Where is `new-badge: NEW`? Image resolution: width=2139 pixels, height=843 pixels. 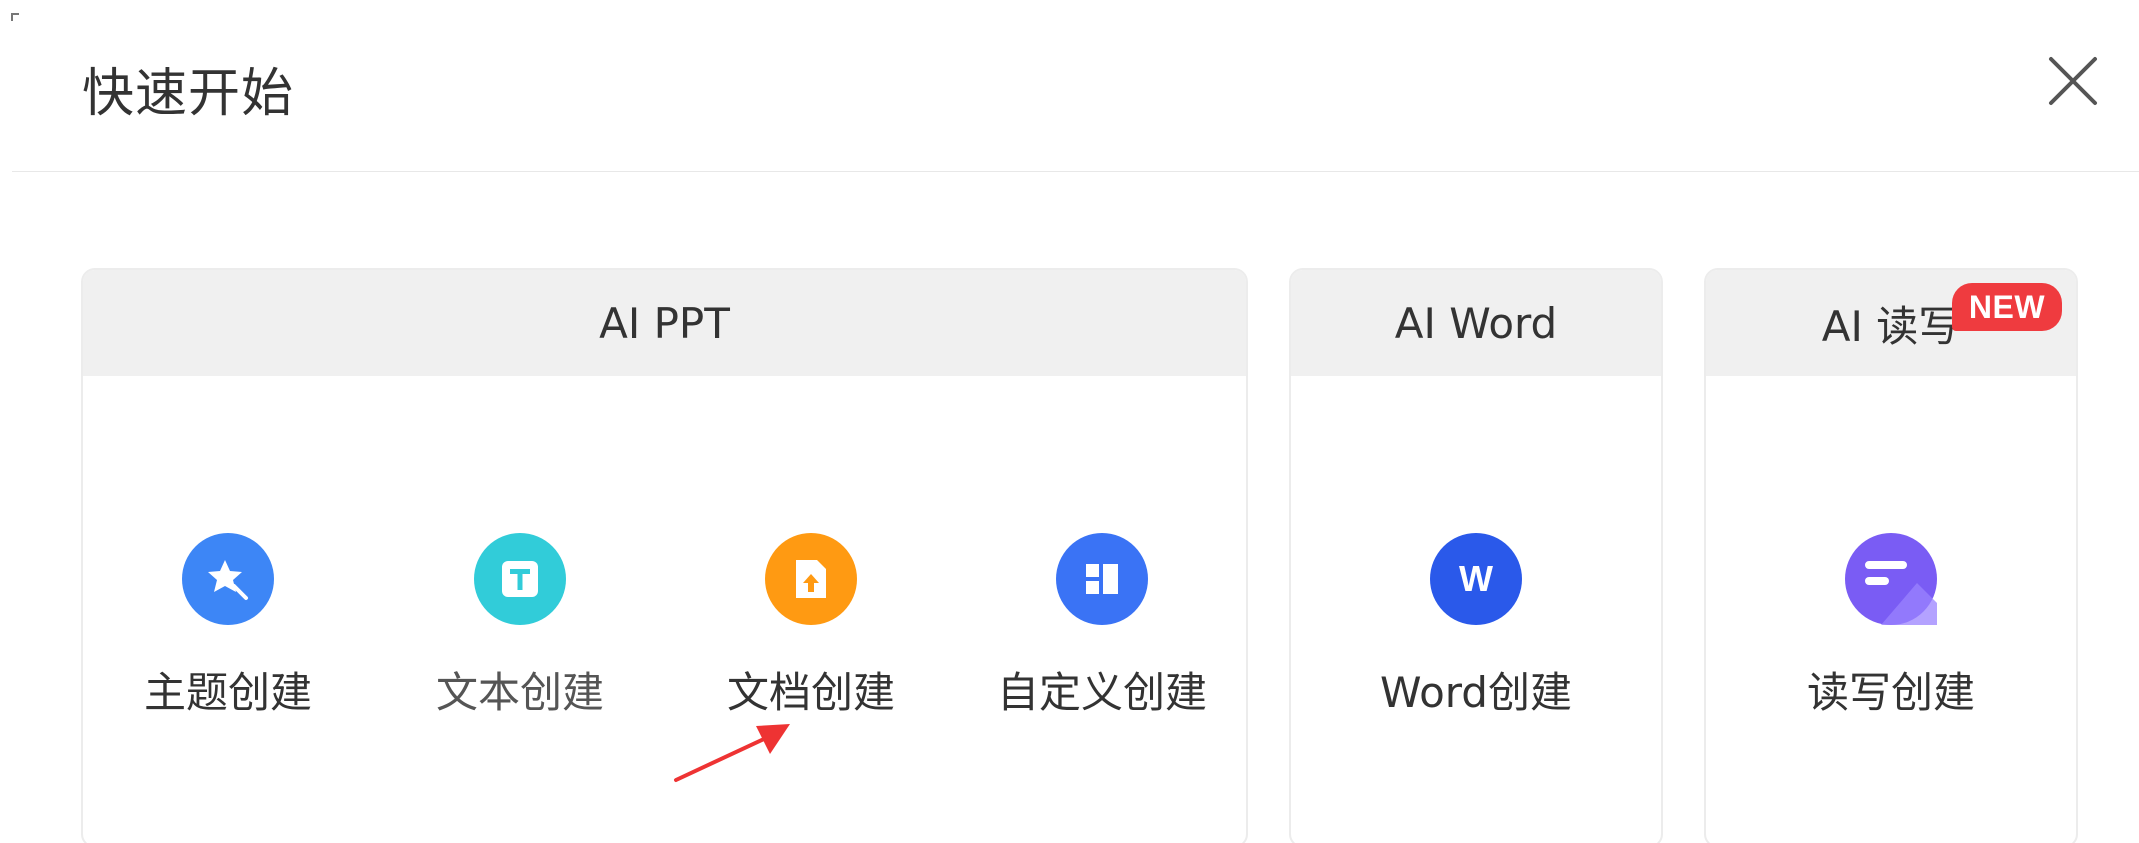
new-badge: NEW is located at coordinates (2007, 307).